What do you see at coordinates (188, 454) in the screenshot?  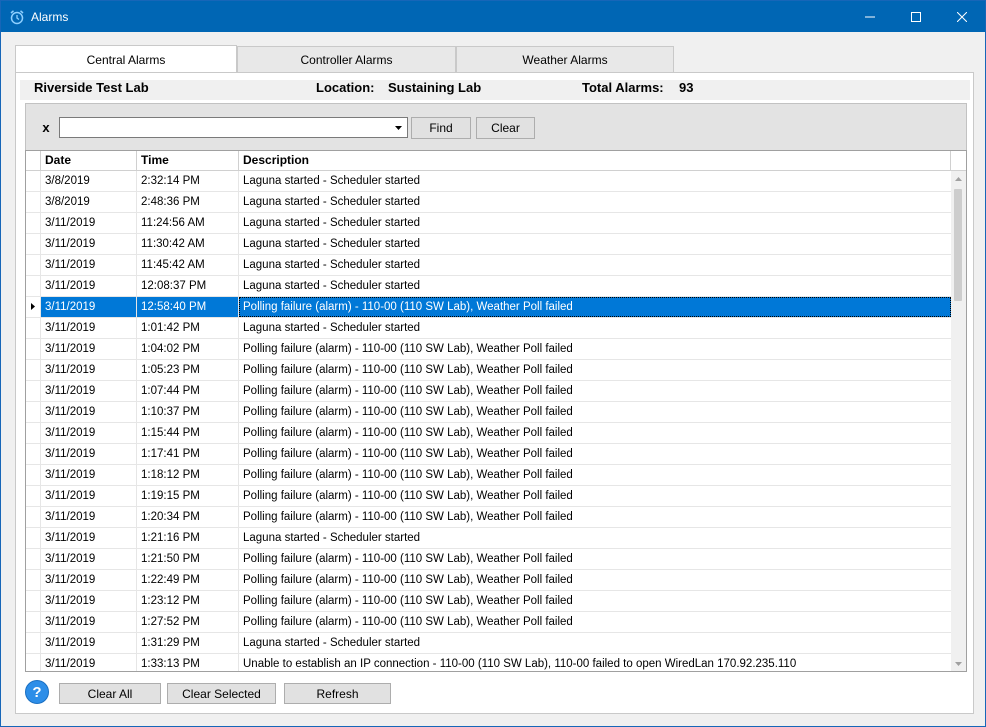 I see `cell-time: 1:17:41 PM` at bounding box center [188, 454].